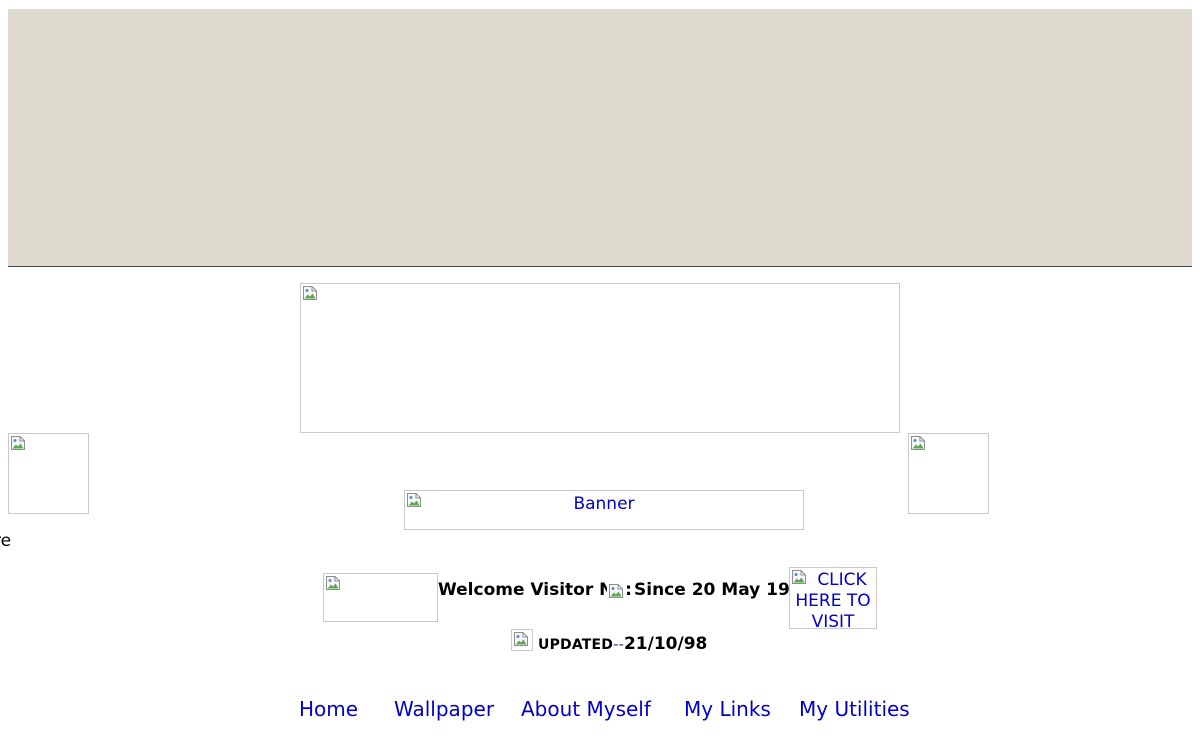 Image resolution: width=1200 pixels, height=740 pixels. I want to click on banner-link: Banner, so click(604, 510).